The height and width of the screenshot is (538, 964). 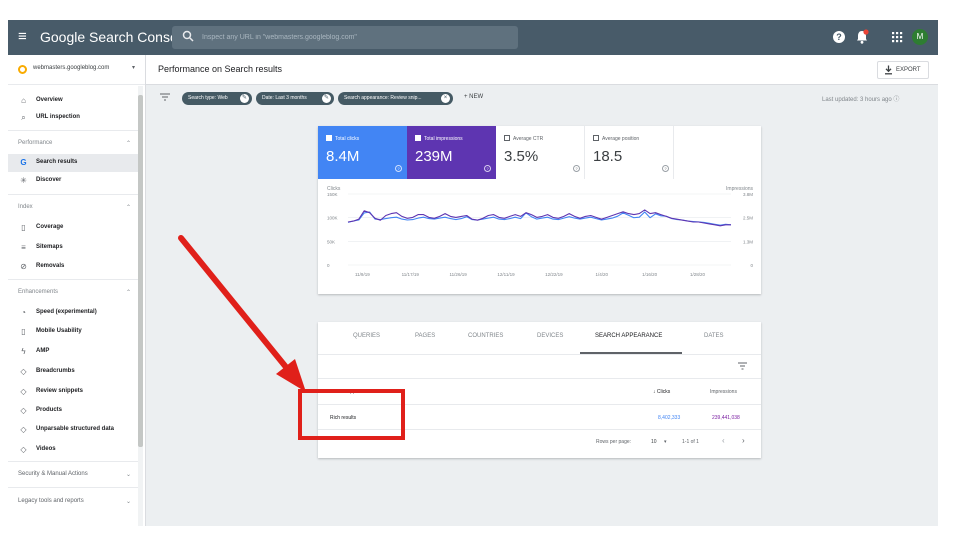 I want to click on tab-dates: DATES, so click(x=714, y=336).